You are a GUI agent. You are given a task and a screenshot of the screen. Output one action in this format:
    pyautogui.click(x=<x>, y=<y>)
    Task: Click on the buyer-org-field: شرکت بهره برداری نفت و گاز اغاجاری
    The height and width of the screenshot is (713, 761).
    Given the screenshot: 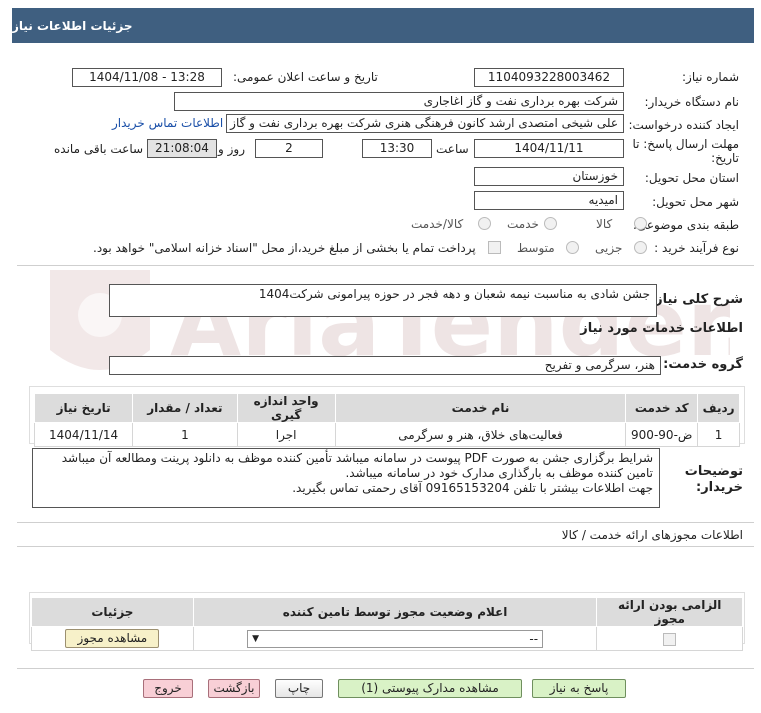 What is the action you would take?
    pyautogui.click(x=399, y=101)
    